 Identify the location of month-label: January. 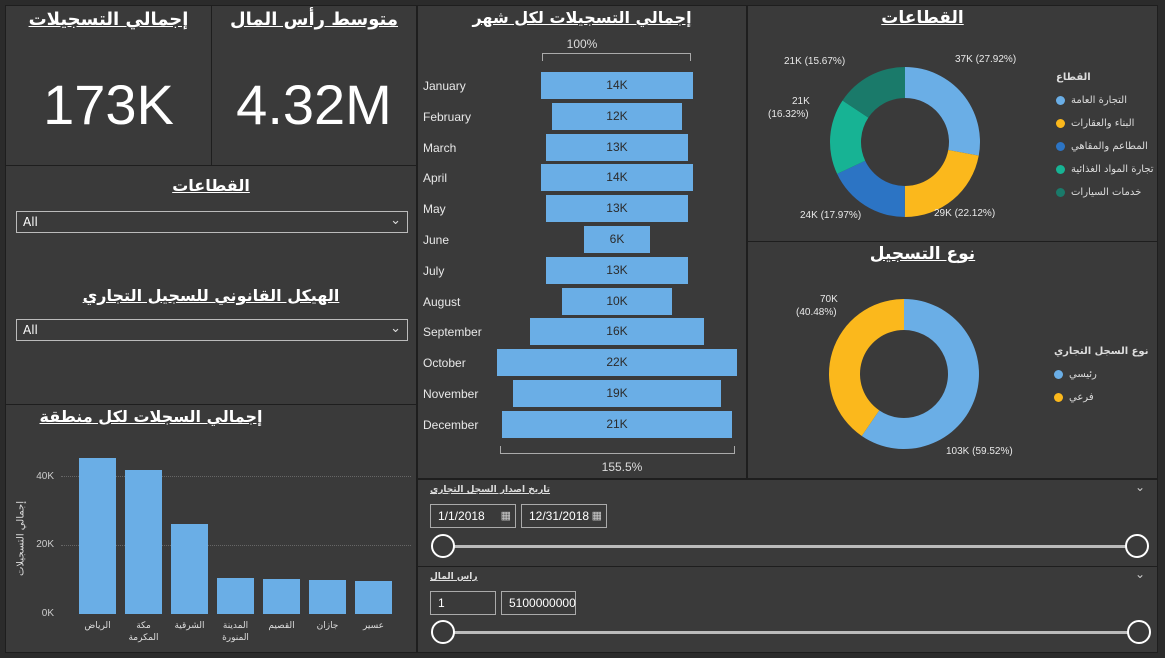
(444, 86).